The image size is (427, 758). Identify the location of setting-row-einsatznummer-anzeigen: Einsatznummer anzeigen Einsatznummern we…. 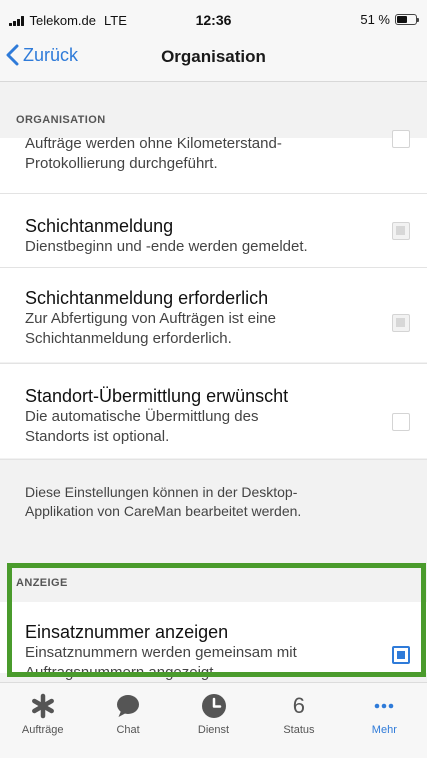
(213, 641).